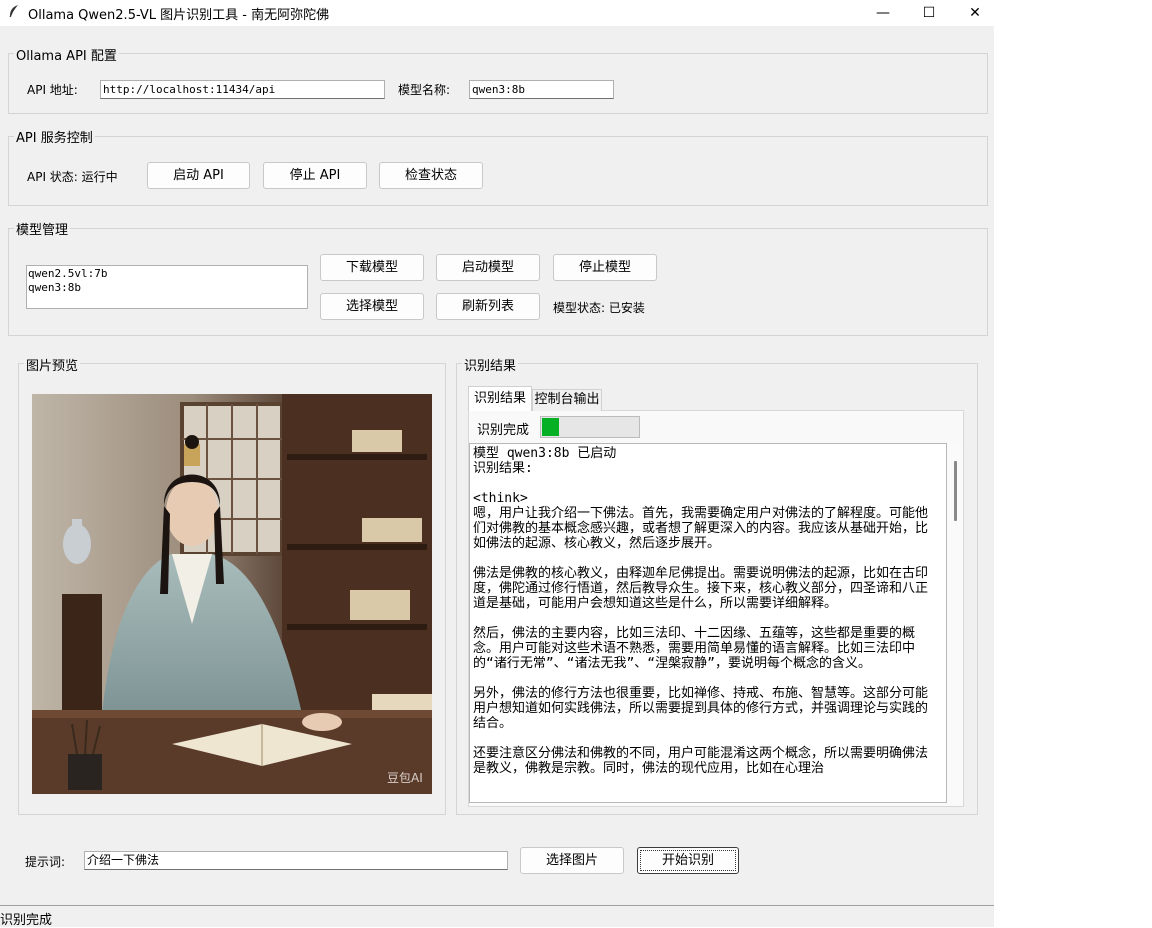 The image size is (1152, 928). I want to click on prompt-input: 介绍一下佛法, so click(296, 860).